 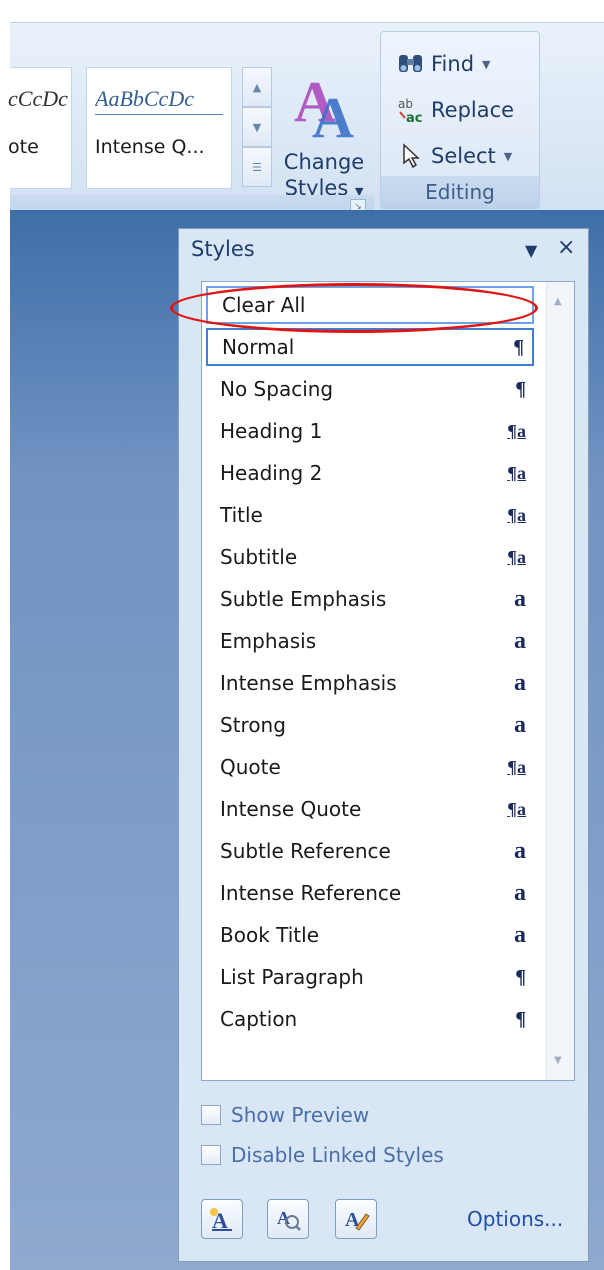 I want to click on svg-text: ac, so click(x=414, y=117).